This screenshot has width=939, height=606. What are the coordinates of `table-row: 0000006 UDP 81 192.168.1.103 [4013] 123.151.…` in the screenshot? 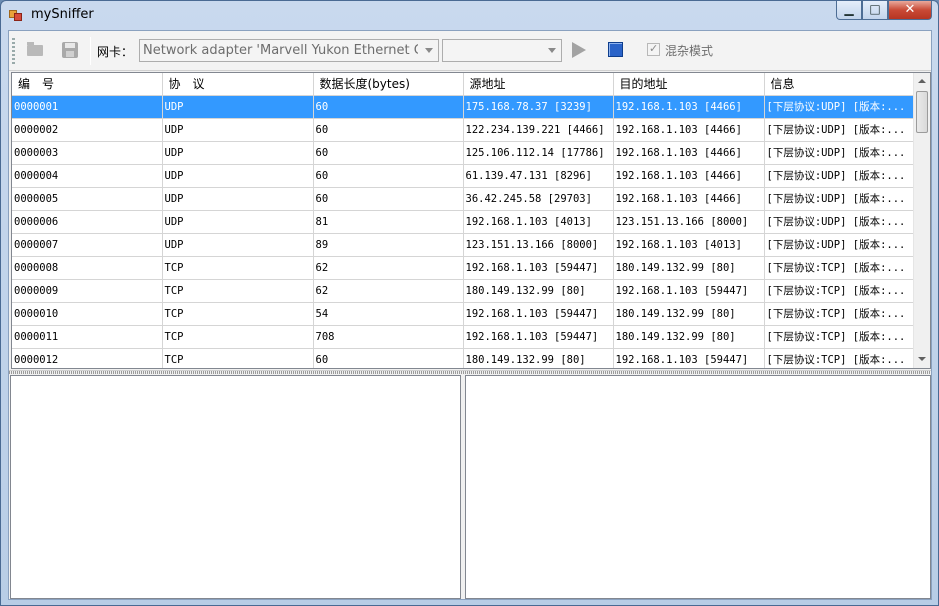 It's located at (464, 222).